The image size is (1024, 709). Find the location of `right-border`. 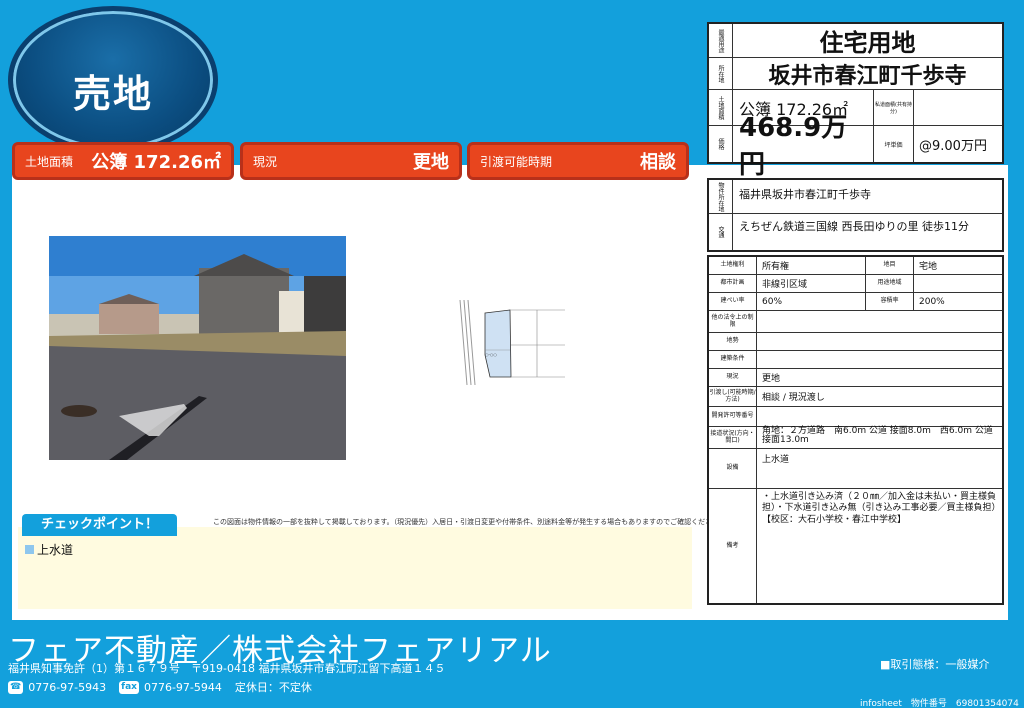

right-border is located at coordinates (1016, 392).